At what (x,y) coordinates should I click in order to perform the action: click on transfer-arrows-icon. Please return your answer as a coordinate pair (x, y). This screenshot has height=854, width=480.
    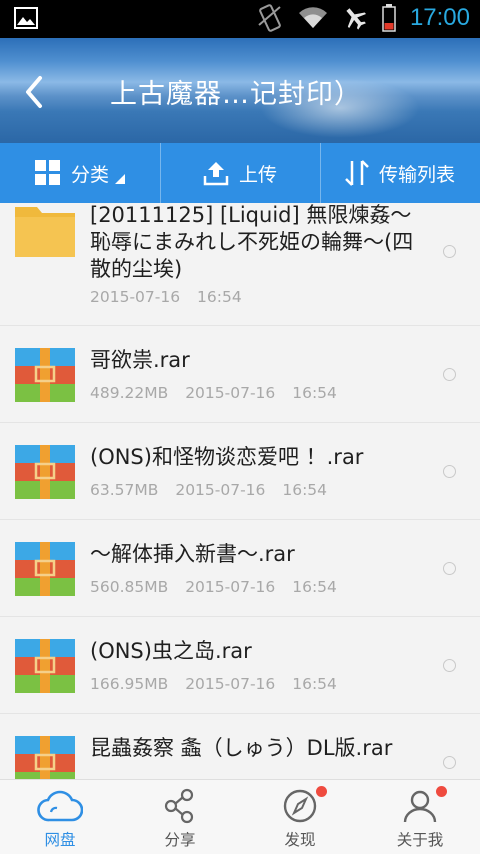
    Looking at the image, I should click on (357, 173).